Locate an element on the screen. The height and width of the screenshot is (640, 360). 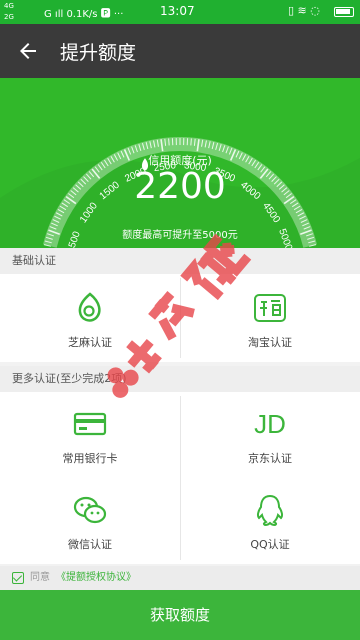
qq-icon is located at coordinates (270, 510).